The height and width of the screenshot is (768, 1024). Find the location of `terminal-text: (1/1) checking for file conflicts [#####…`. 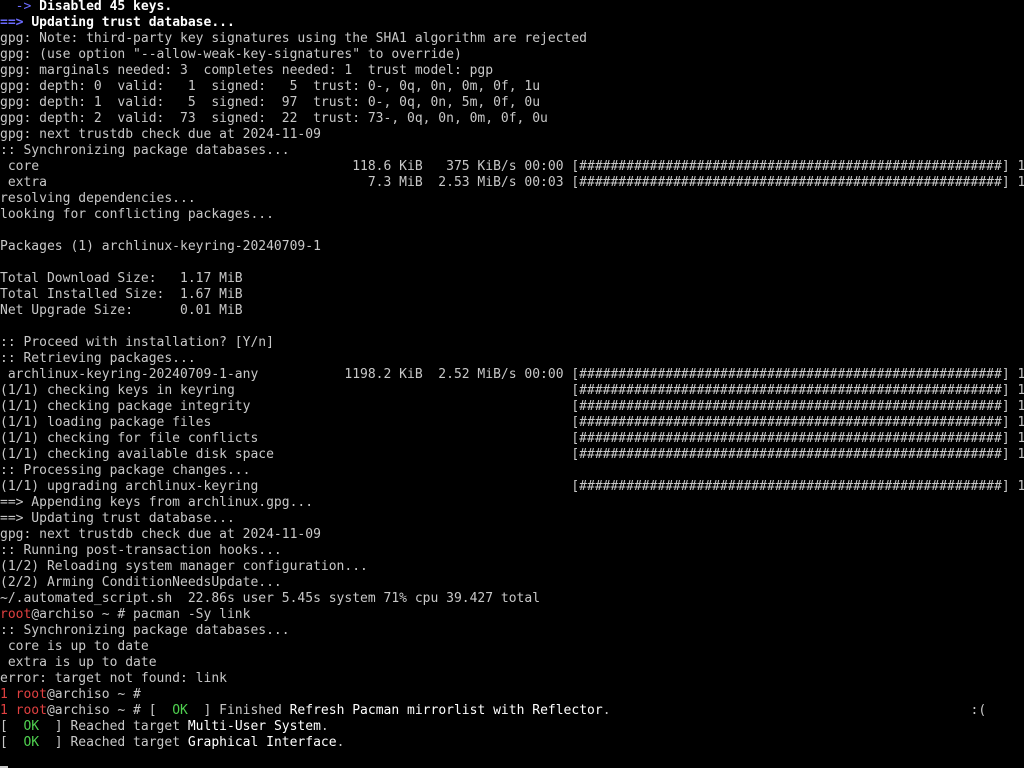

terminal-text: (1/1) checking for file conflicts [#####… is located at coordinates (512, 438).